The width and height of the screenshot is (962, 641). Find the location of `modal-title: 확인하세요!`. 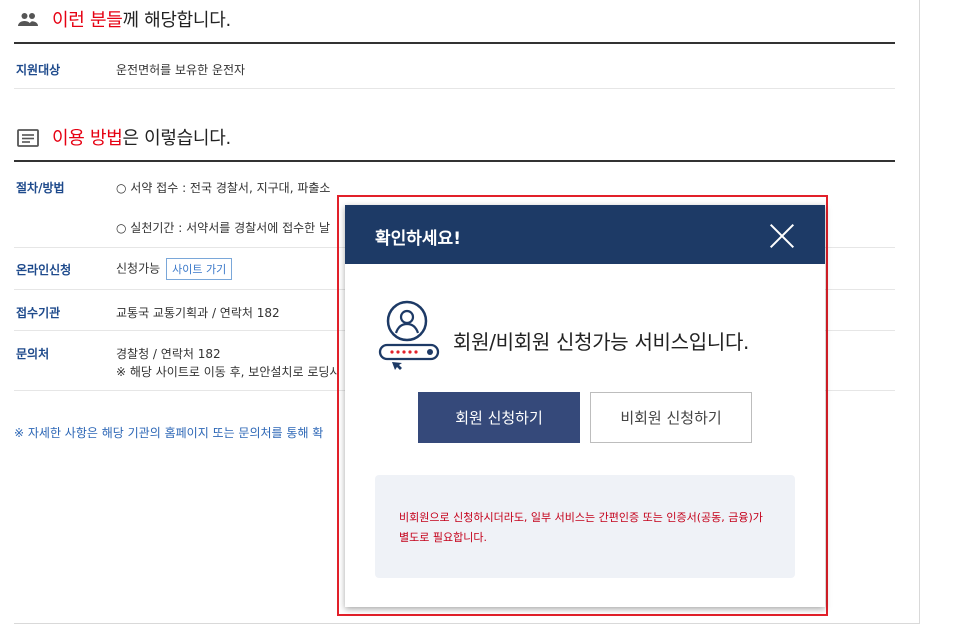

modal-title: 확인하세요! is located at coordinates (418, 239).